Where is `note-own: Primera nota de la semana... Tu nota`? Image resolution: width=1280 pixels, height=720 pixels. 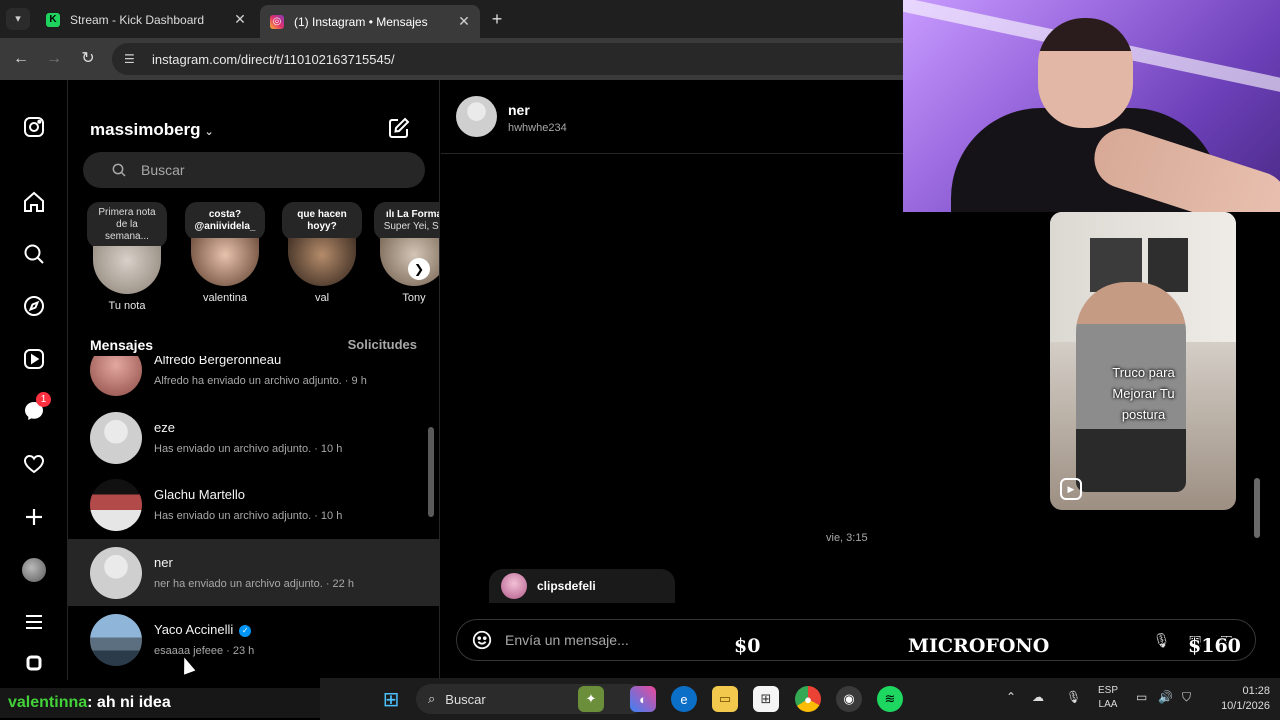 note-own: Primera nota de la semana... Tu nota is located at coordinates (127, 257).